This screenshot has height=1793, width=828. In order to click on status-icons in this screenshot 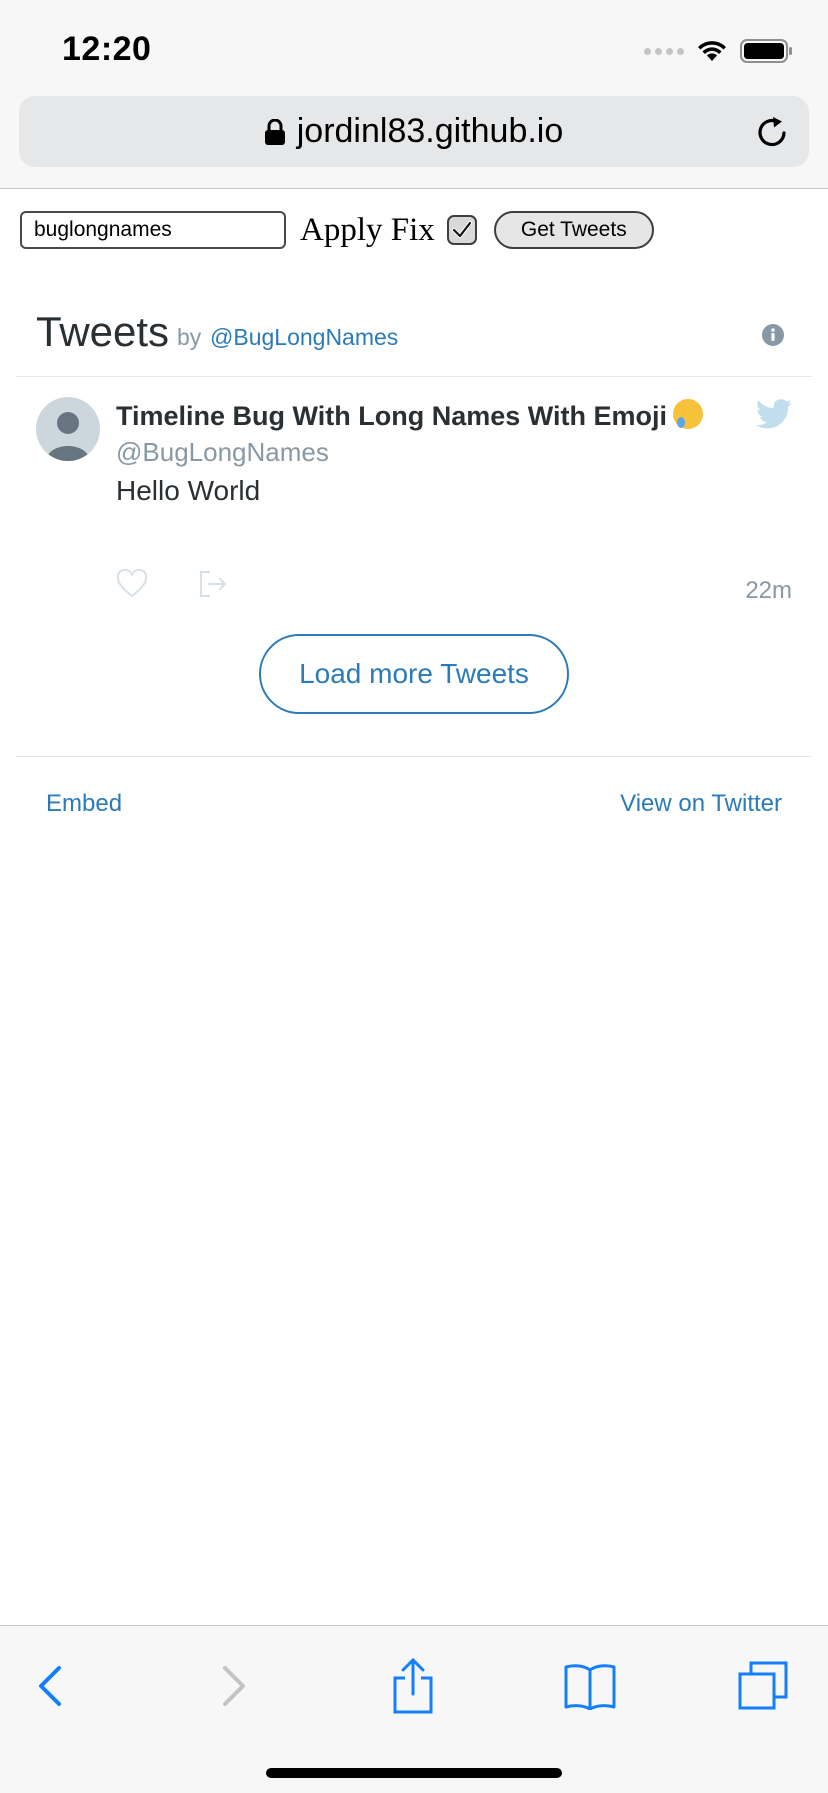, I will do `click(719, 51)`.